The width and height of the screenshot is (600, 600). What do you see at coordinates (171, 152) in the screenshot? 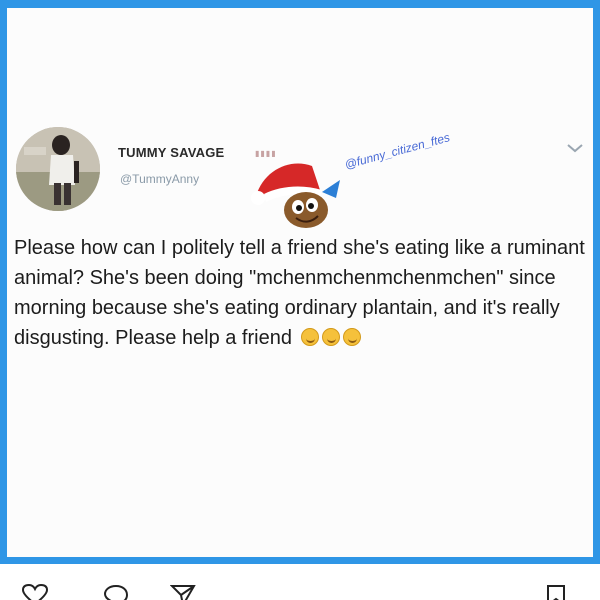
I see `display-name: TUMMY SAVAGE` at bounding box center [171, 152].